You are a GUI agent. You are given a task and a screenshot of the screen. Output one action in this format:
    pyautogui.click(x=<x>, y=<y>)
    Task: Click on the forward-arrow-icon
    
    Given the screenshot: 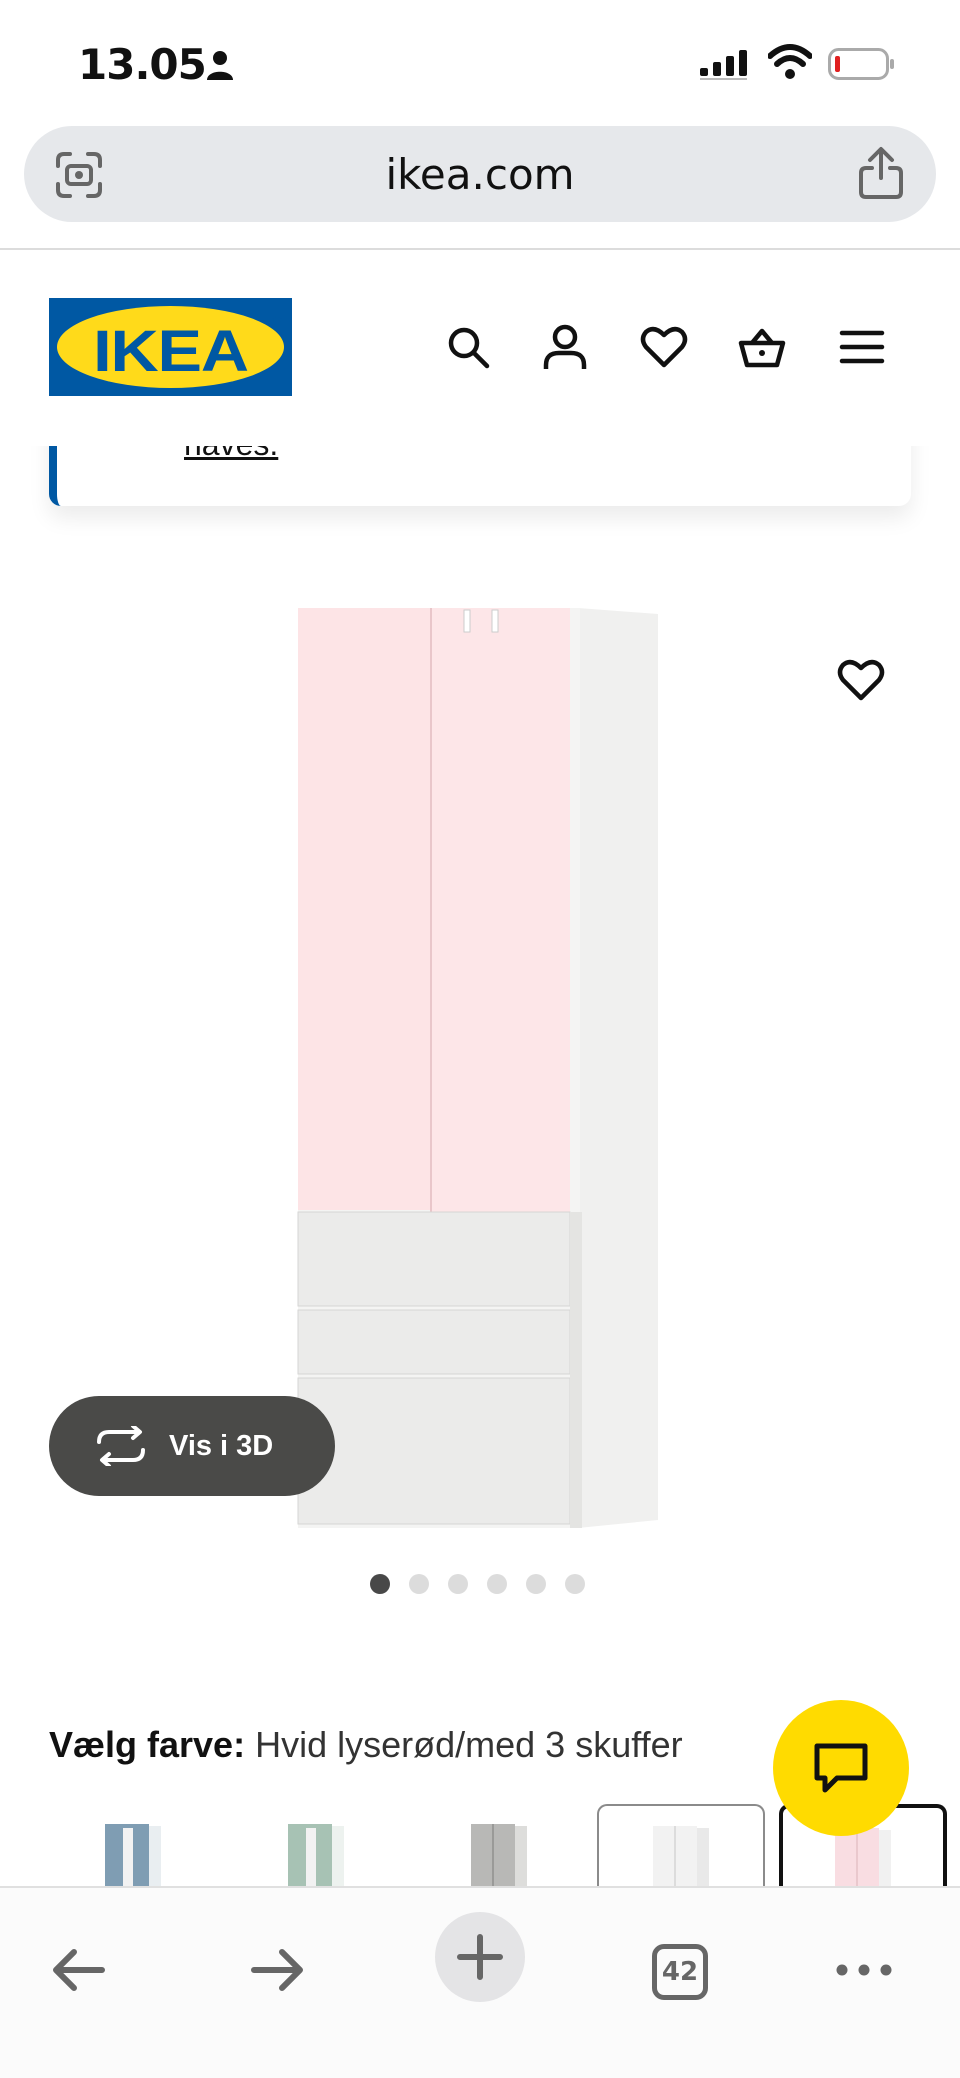 What is the action you would take?
    pyautogui.click(x=278, y=1970)
    